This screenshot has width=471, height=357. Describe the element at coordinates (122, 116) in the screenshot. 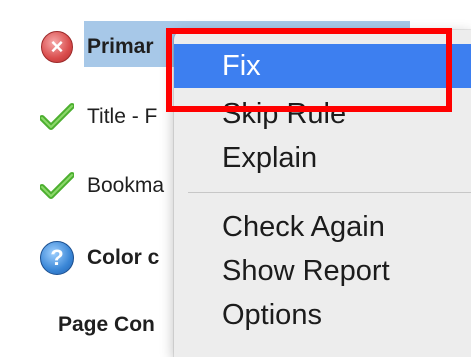

I see `rule-label: Title - F` at that location.